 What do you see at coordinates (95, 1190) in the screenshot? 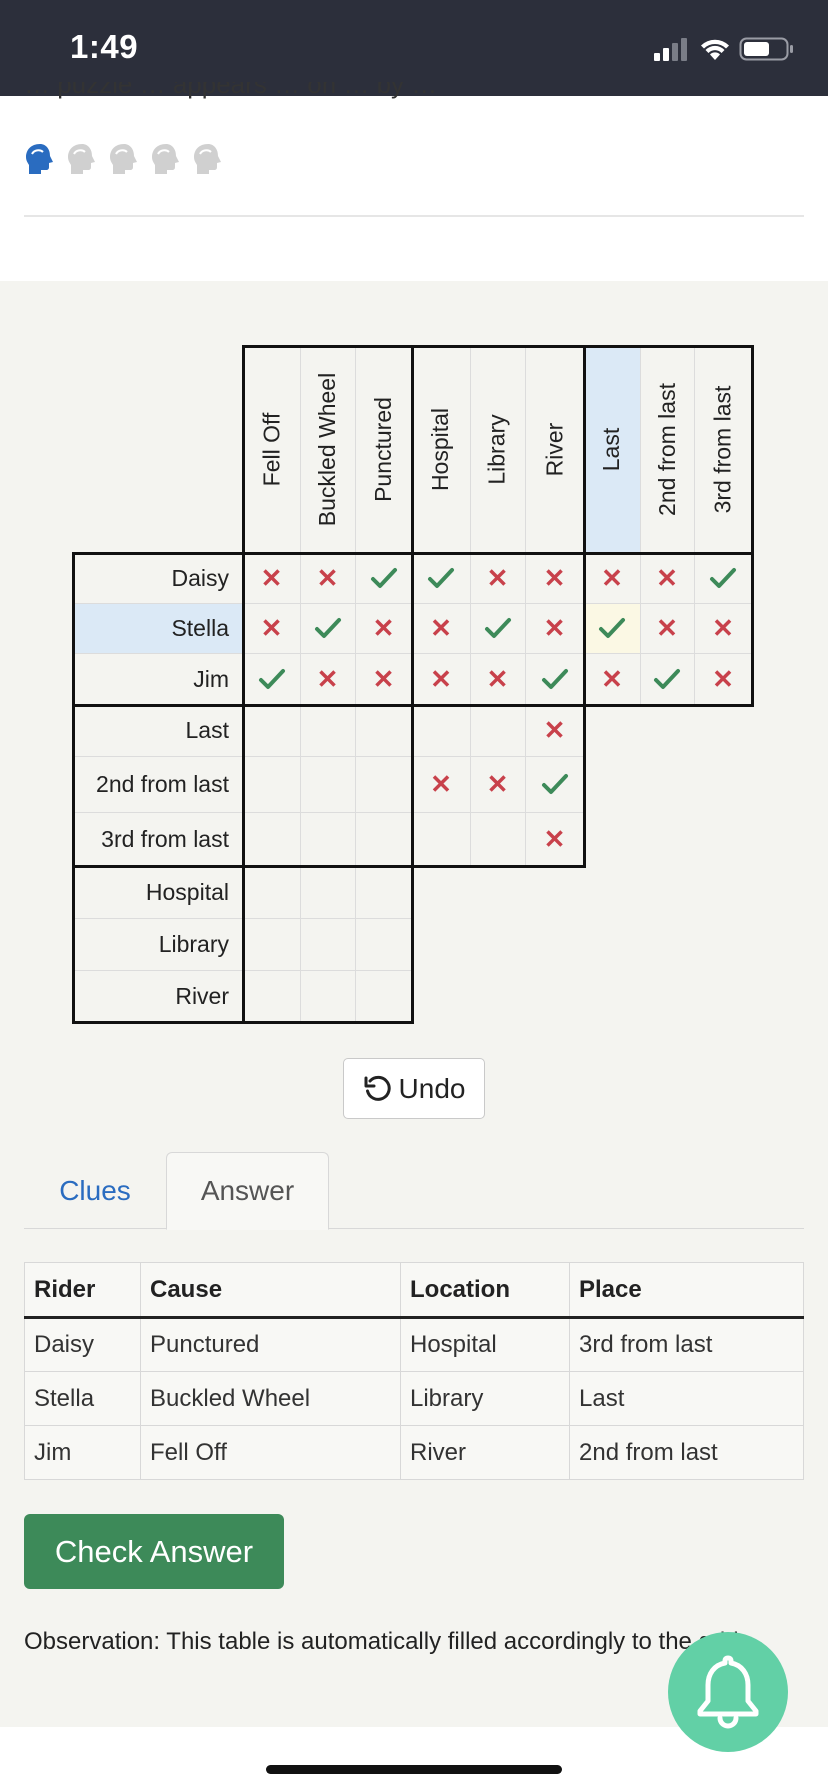
I see `tab-clues: Clues` at bounding box center [95, 1190].